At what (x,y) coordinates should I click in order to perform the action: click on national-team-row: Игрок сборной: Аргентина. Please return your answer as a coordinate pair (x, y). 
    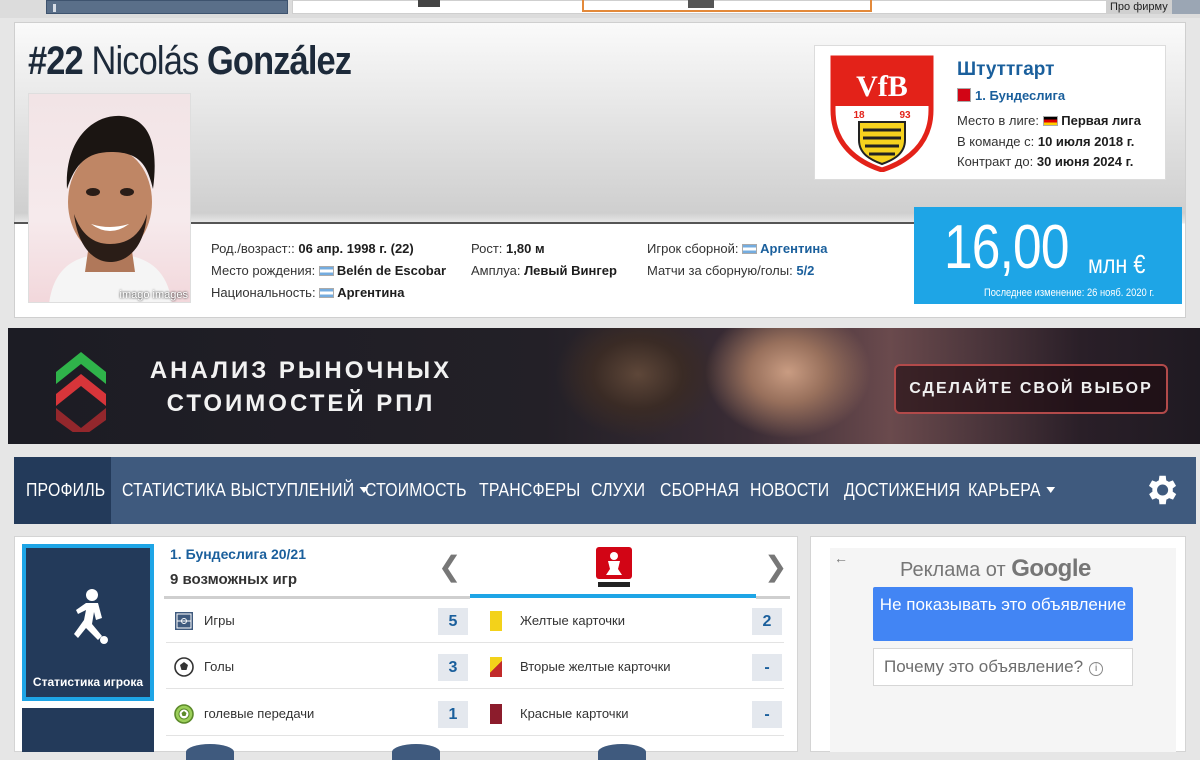
    Looking at the image, I should click on (737, 248).